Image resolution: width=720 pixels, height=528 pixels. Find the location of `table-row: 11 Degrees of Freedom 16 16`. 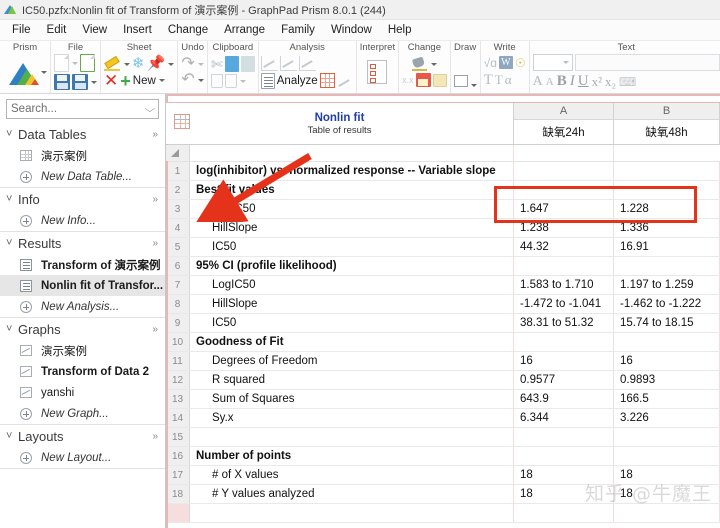

table-row: 11 Degrees of Freedom 16 16 is located at coordinates (443, 361).